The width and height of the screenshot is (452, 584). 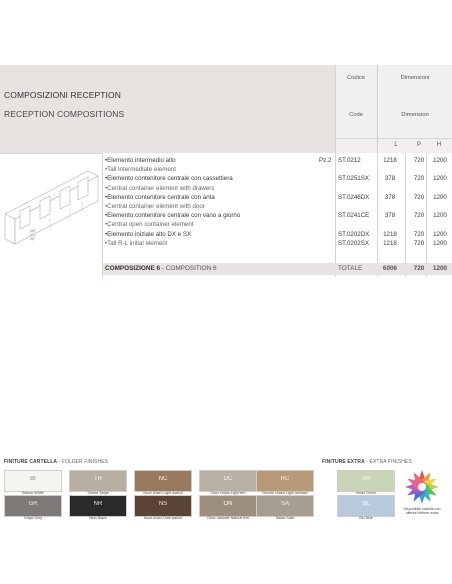 I want to click on swatch-code: GR, so click(x=33, y=504).